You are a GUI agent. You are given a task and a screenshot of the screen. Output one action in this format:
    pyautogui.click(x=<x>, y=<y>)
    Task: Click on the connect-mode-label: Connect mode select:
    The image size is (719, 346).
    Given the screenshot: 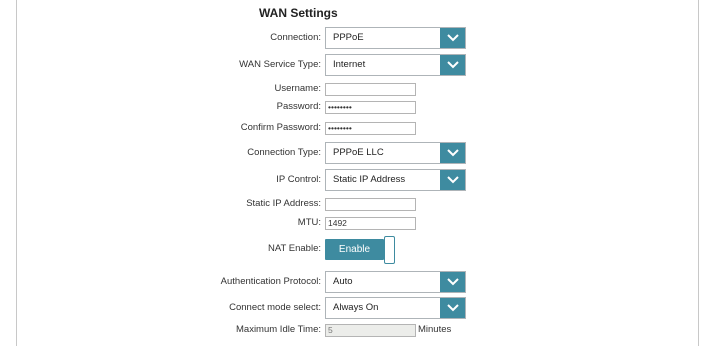 What is the action you would take?
    pyautogui.click(x=275, y=307)
    